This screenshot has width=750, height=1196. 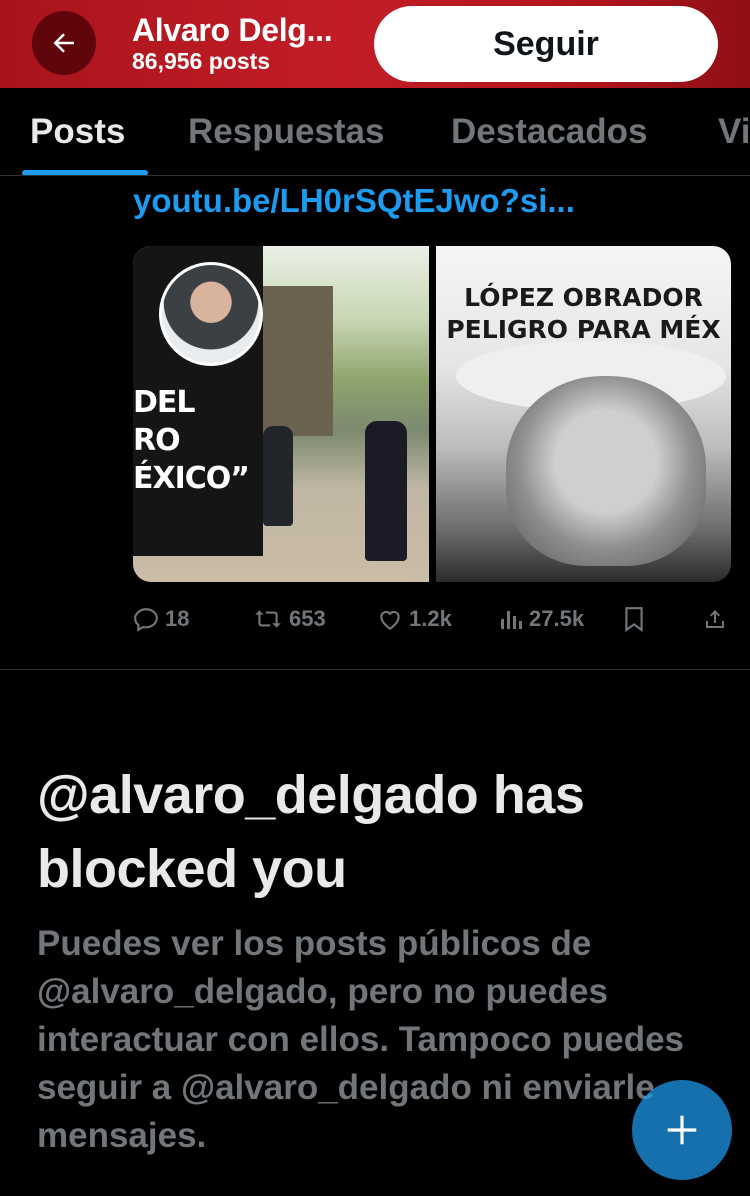 I want to click on bookmark-icon, so click(x=634, y=619).